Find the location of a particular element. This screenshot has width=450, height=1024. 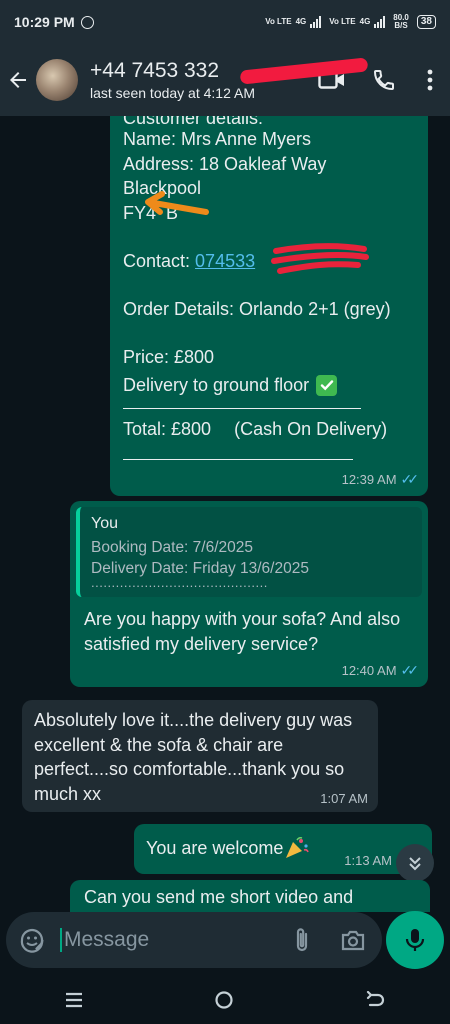

scroll-to-bottom-button is located at coordinates (415, 863).